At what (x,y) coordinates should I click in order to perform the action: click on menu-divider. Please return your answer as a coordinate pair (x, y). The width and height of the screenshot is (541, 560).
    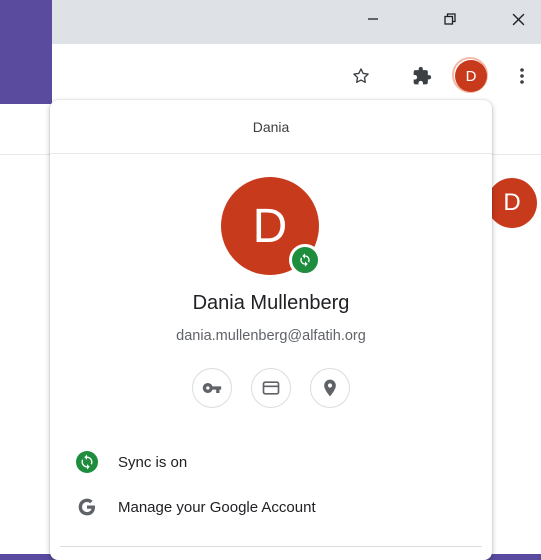
    Looking at the image, I should click on (271, 546).